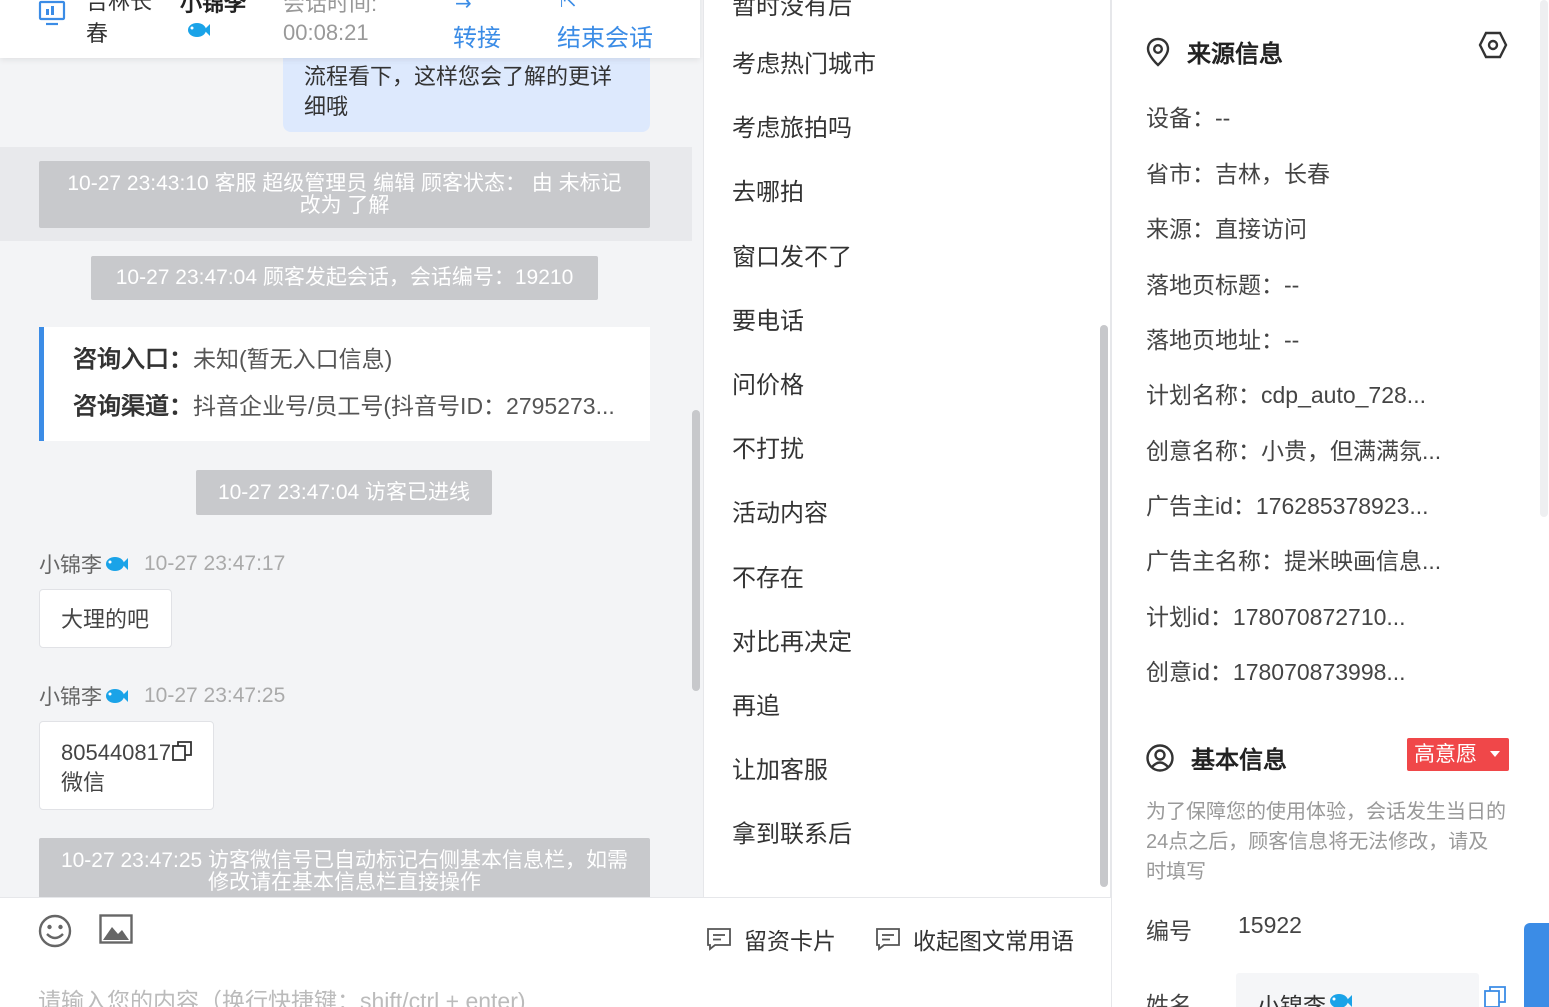 This screenshot has height=1007, width=1549. What do you see at coordinates (55, 931) in the screenshot?
I see `emoji-icon` at bounding box center [55, 931].